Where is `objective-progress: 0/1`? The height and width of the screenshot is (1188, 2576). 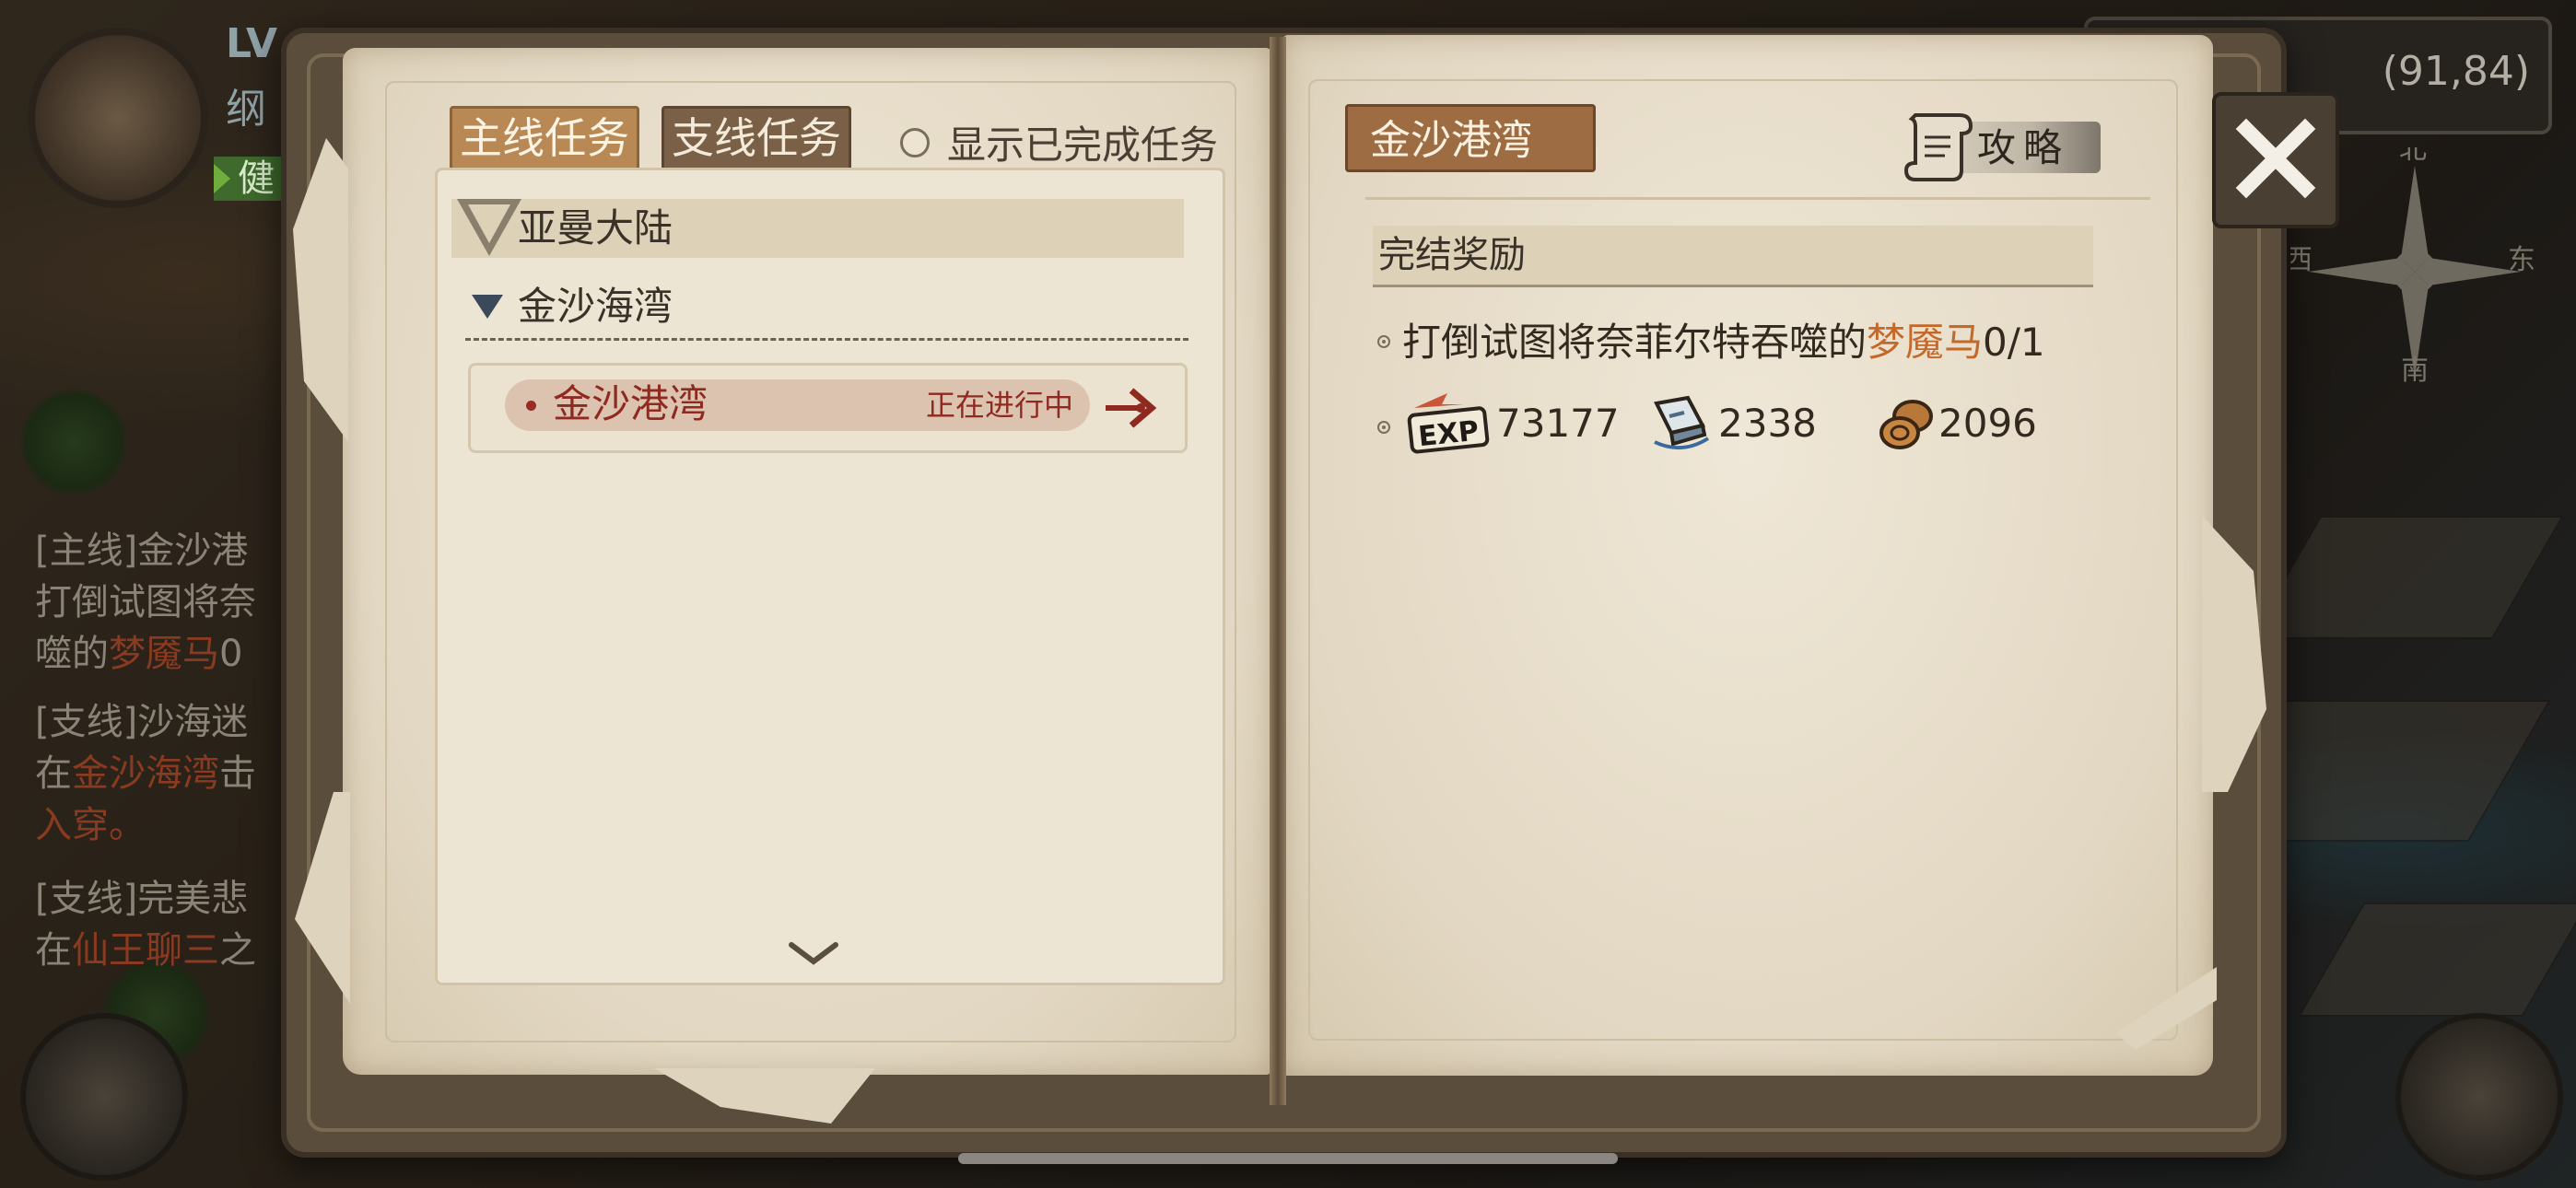 objective-progress: 0/1 is located at coordinates (2014, 342).